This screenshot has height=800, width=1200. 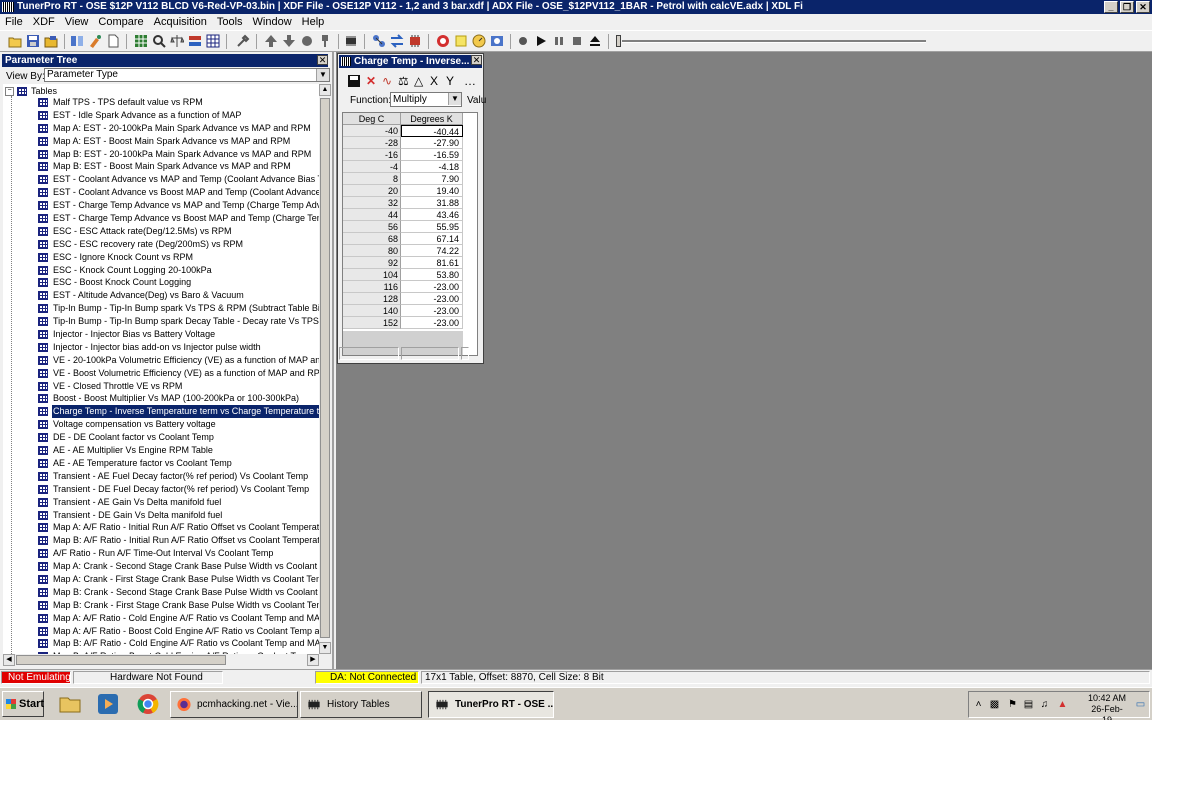 I want to click on menu-window: Window, so click(x=272, y=22).